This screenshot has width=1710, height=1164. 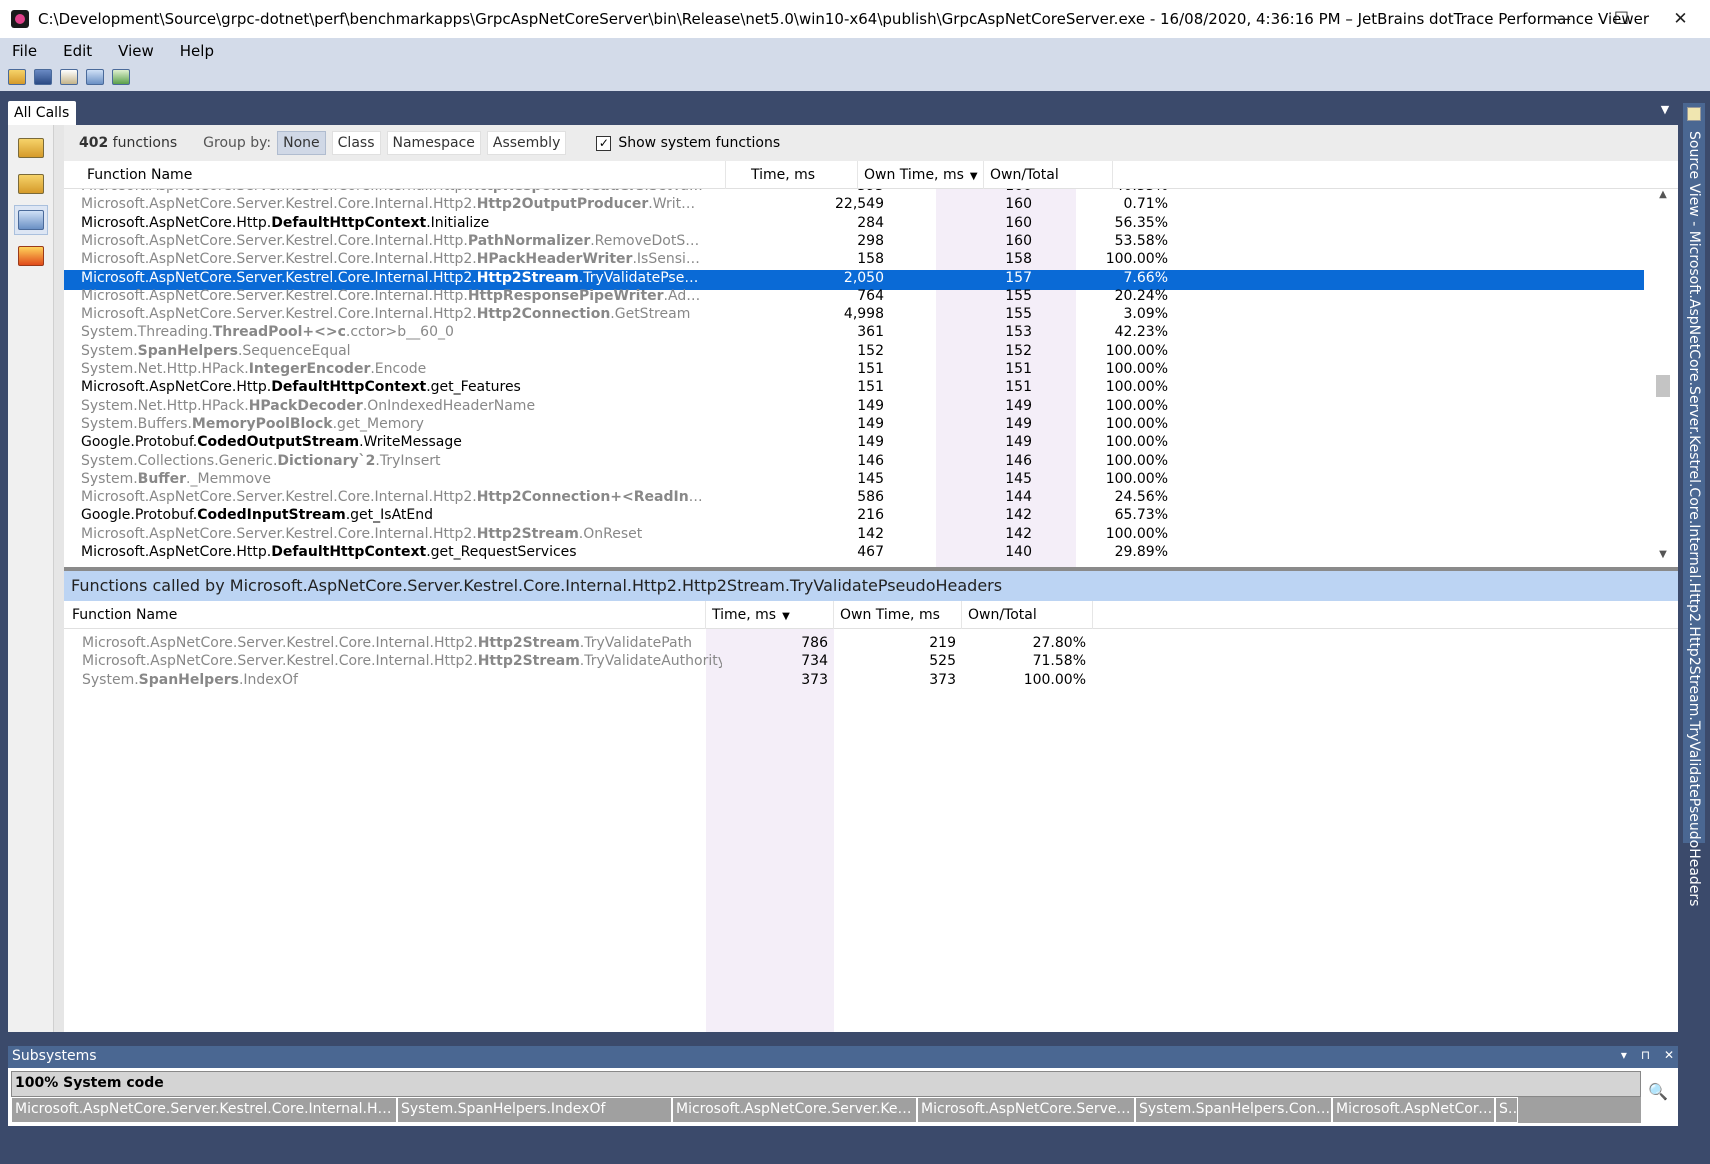 I want to click on panel-menu-icon: ▾, so click(x=1624, y=1055).